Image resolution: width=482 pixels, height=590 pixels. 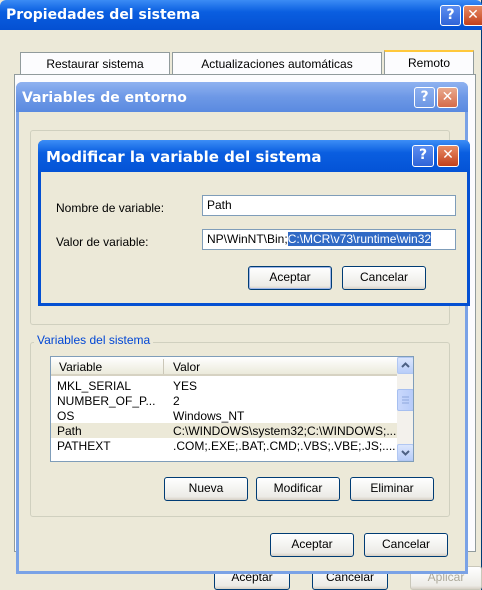 I want to click on variable-value-label: Valor de variable:, so click(x=102, y=242).